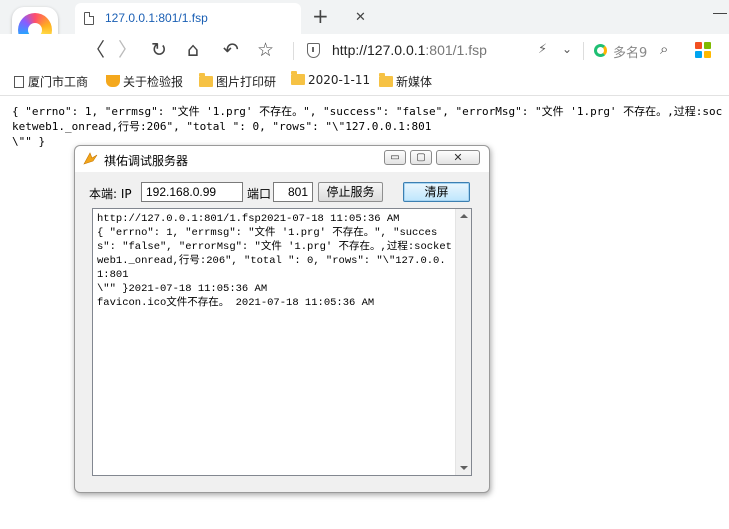 The height and width of the screenshot is (529, 729). What do you see at coordinates (464, 216) in the screenshot?
I see `scroll-up-arrow-icon` at bounding box center [464, 216].